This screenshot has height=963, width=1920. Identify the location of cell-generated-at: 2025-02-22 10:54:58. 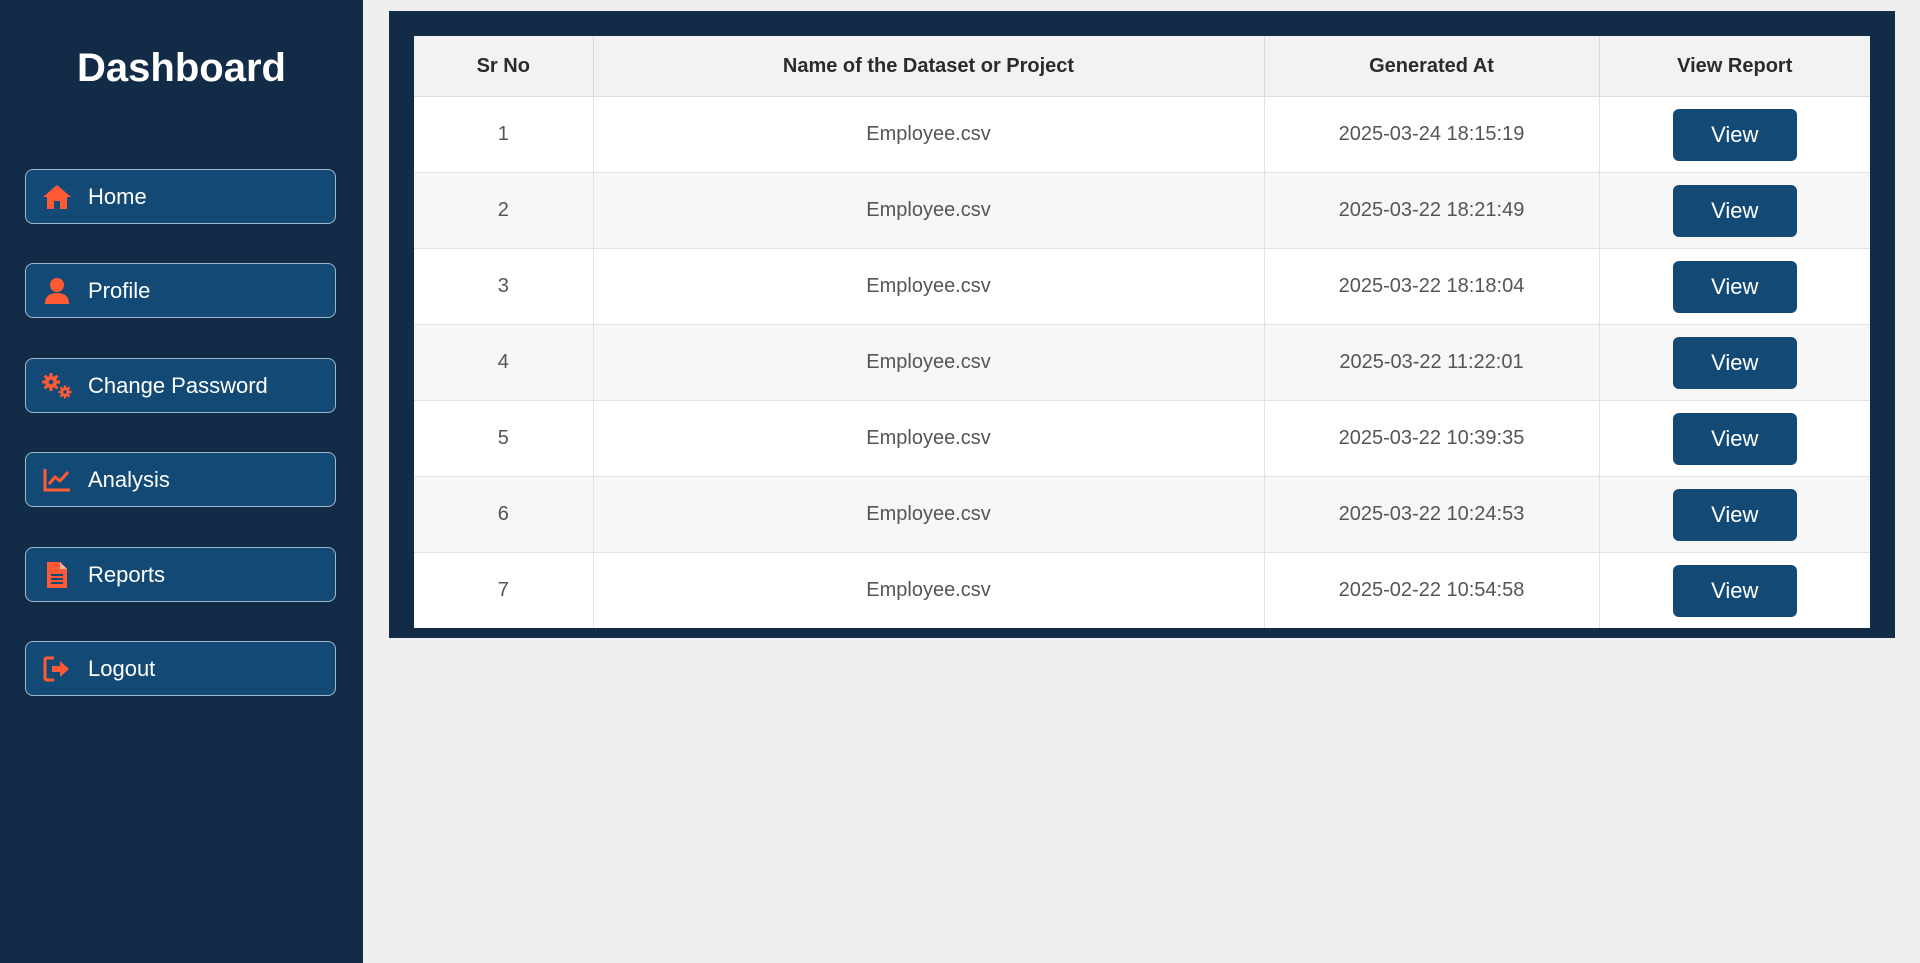
(1432, 590).